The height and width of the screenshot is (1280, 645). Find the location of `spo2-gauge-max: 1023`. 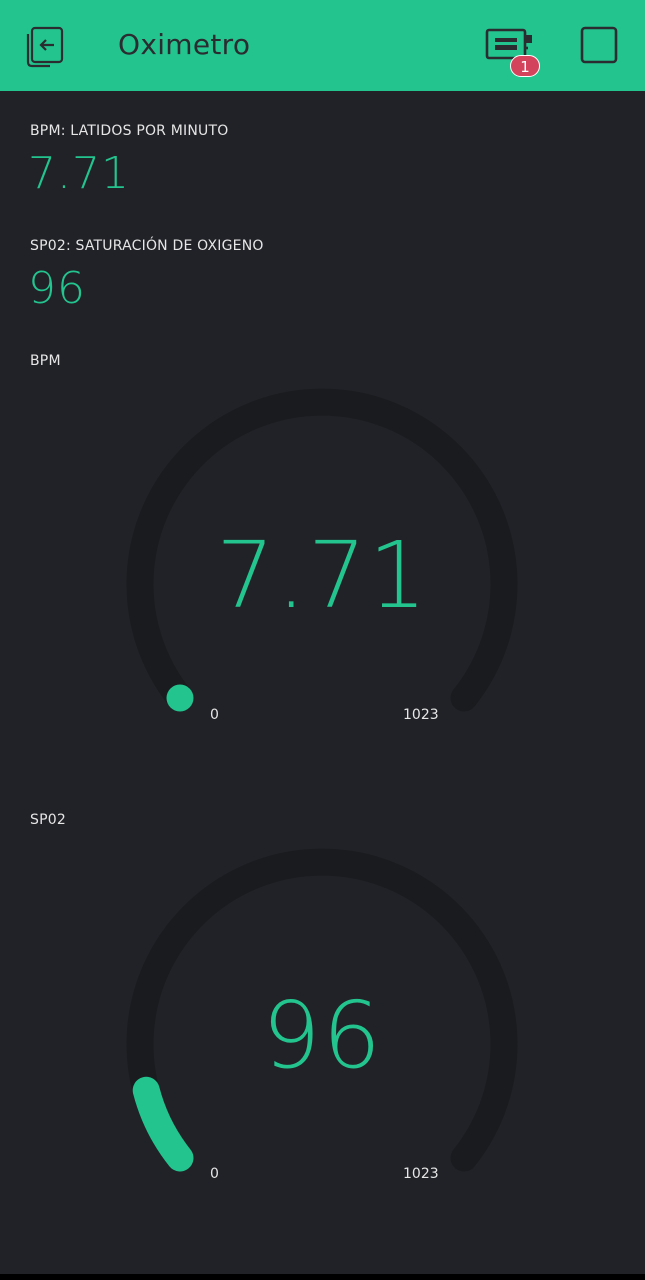

spo2-gauge-max: 1023 is located at coordinates (421, 1174).